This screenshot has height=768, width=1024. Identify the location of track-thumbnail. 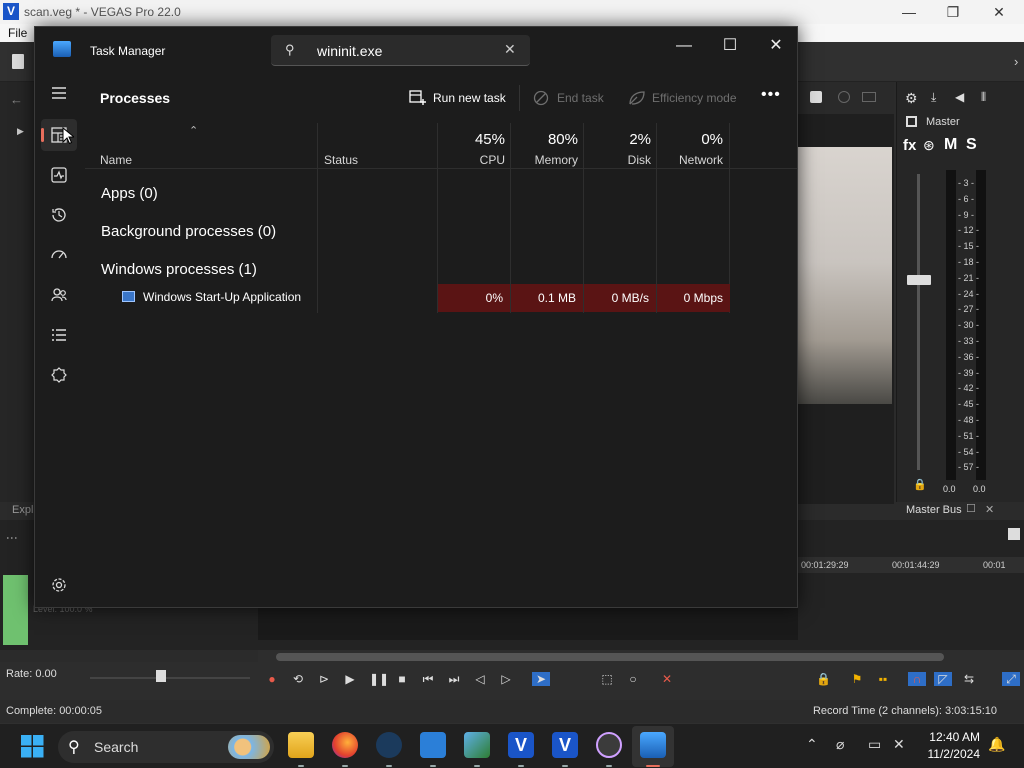
(15, 610).